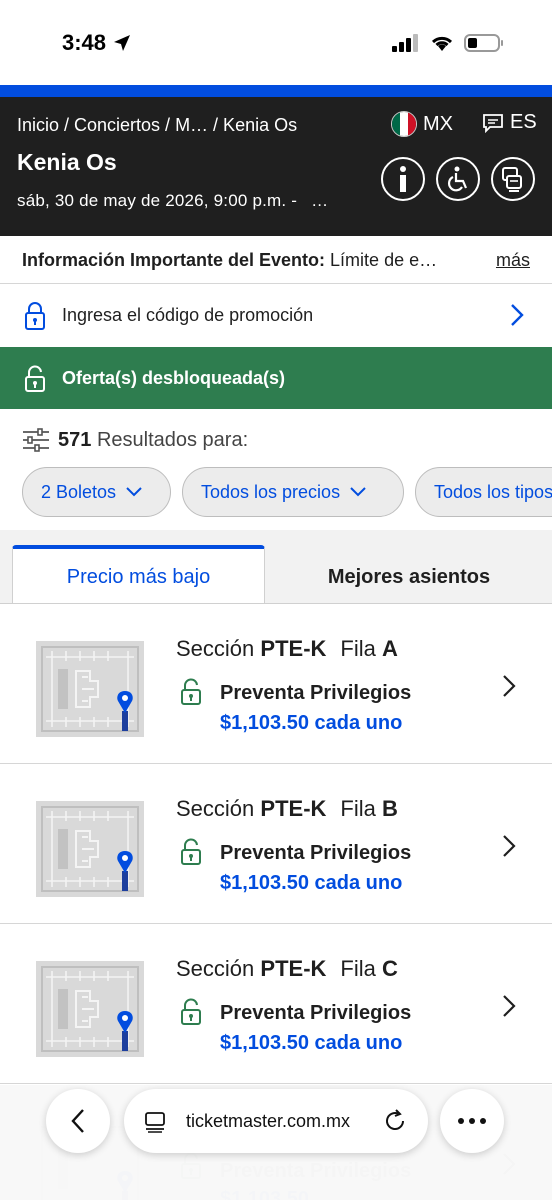  I want to click on promo-code-label: Ingresa el código de promoción, so click(188, 315).